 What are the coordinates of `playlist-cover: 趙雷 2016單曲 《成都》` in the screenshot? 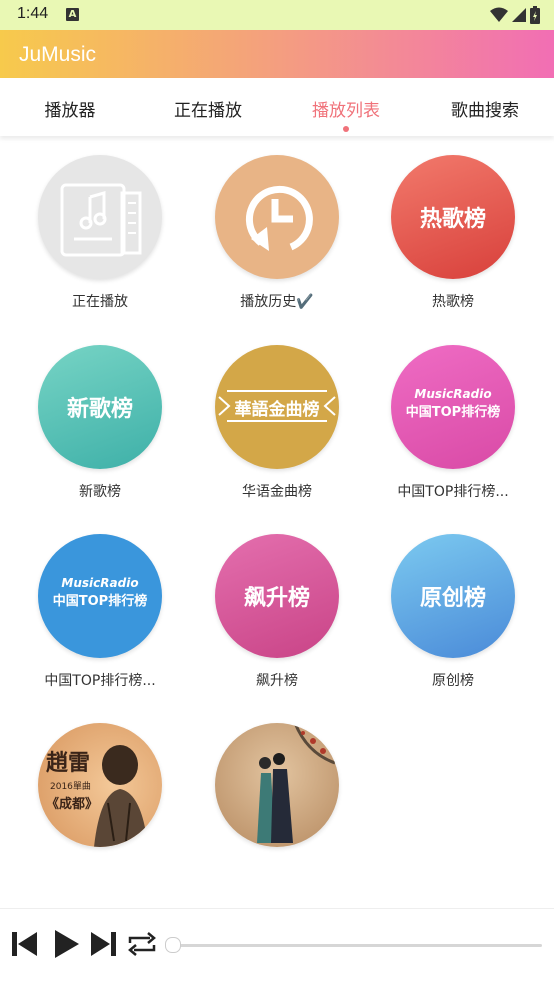 It's located at (100, 785).